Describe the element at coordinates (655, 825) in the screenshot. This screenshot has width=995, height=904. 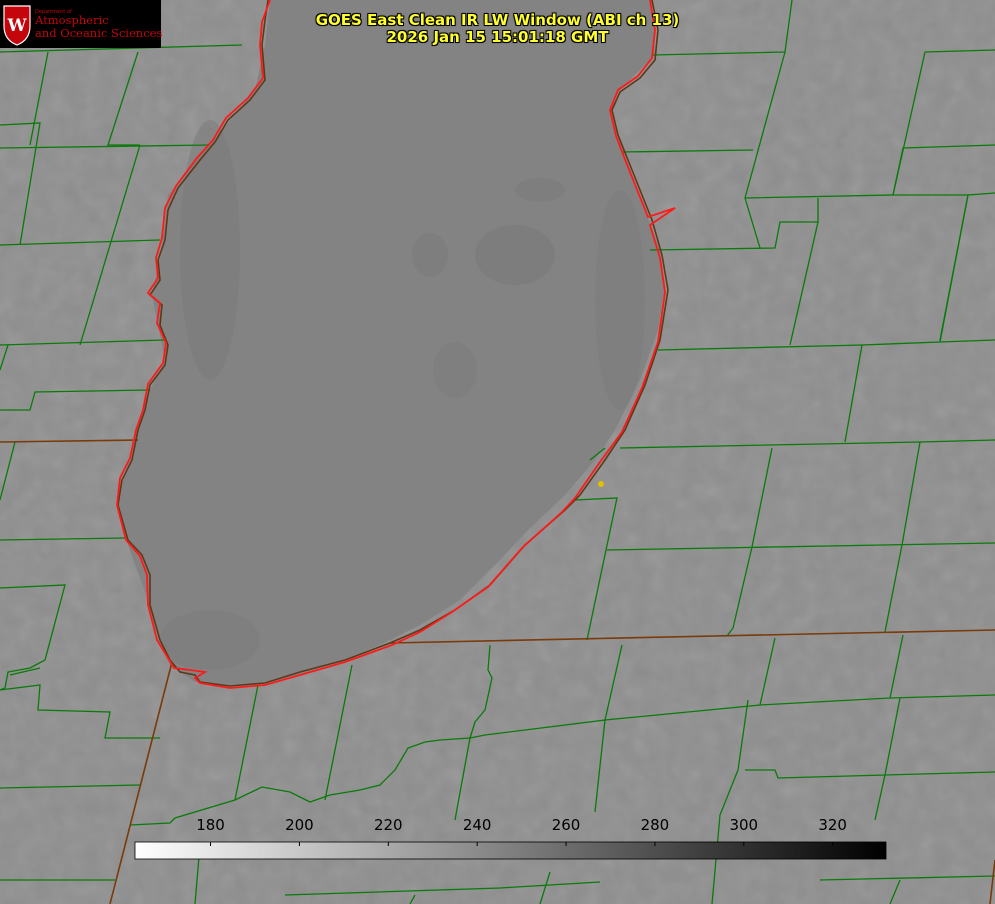
I see `colorbar-tick-label: 280` at that location.